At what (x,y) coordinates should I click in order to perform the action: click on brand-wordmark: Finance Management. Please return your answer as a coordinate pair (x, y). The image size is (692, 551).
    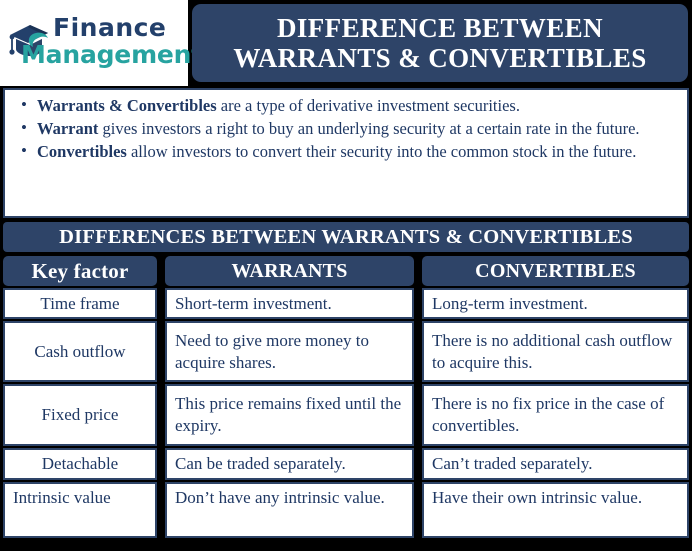
    Looking at the image, I should click on (112, 40).